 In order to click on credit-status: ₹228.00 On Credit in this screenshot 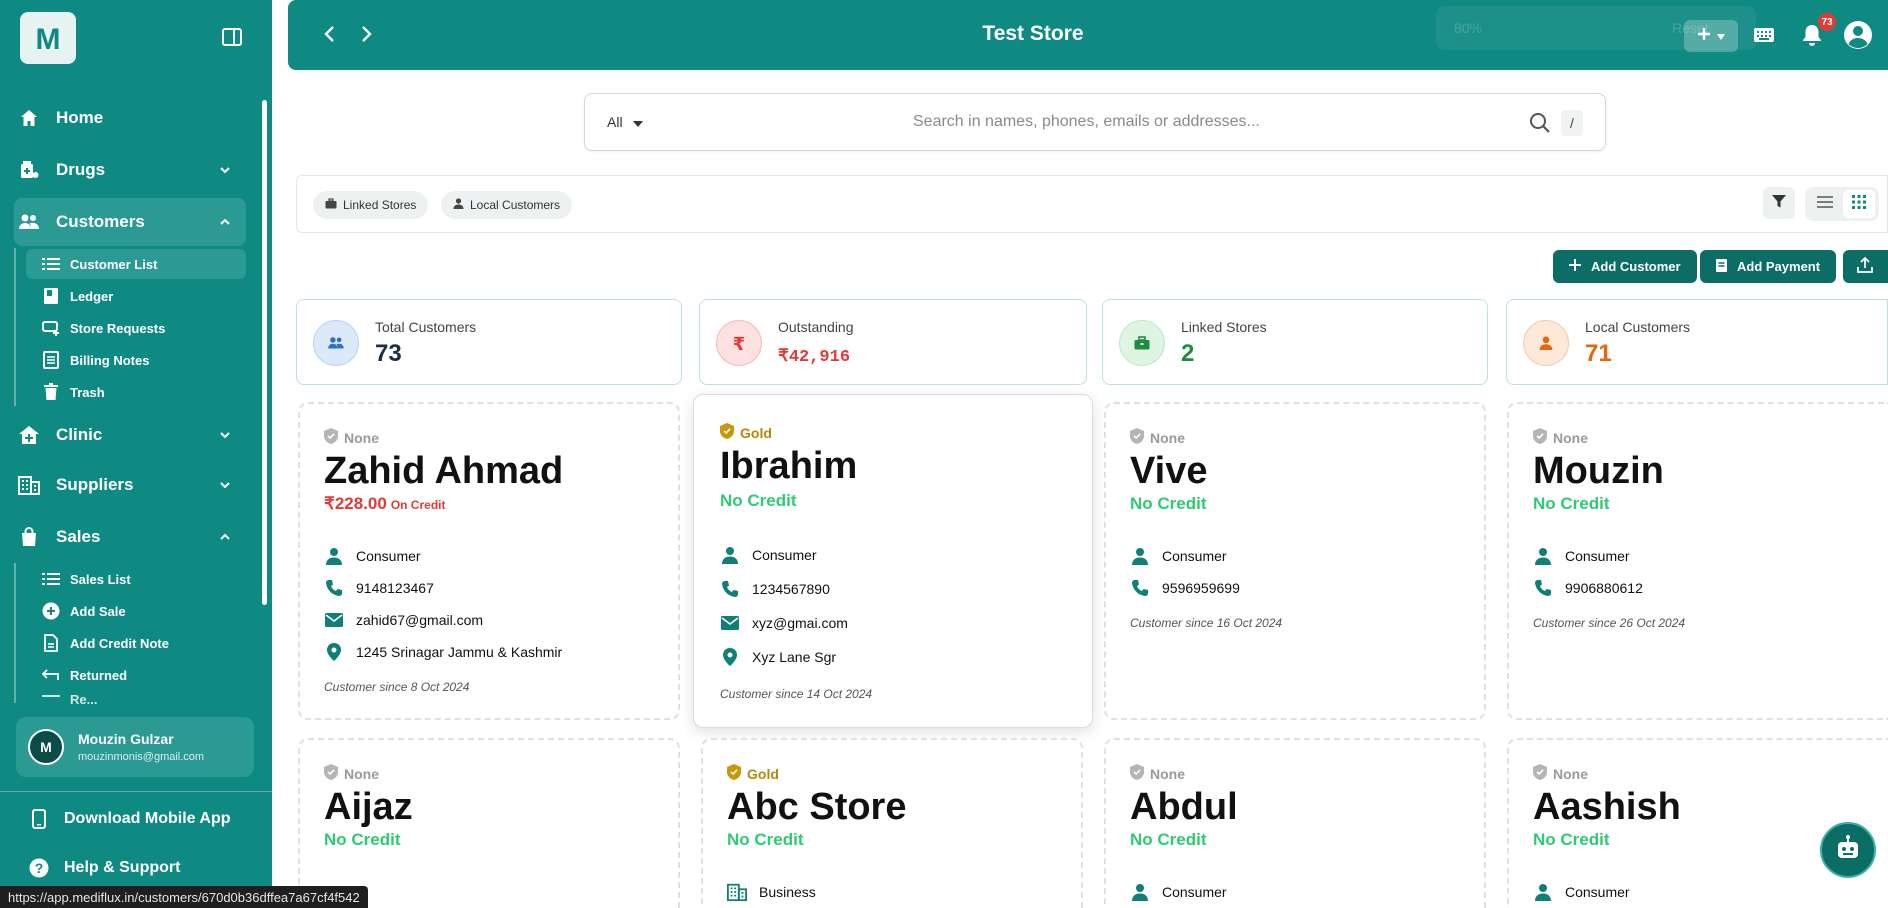, I will do `click(385, 503)`.